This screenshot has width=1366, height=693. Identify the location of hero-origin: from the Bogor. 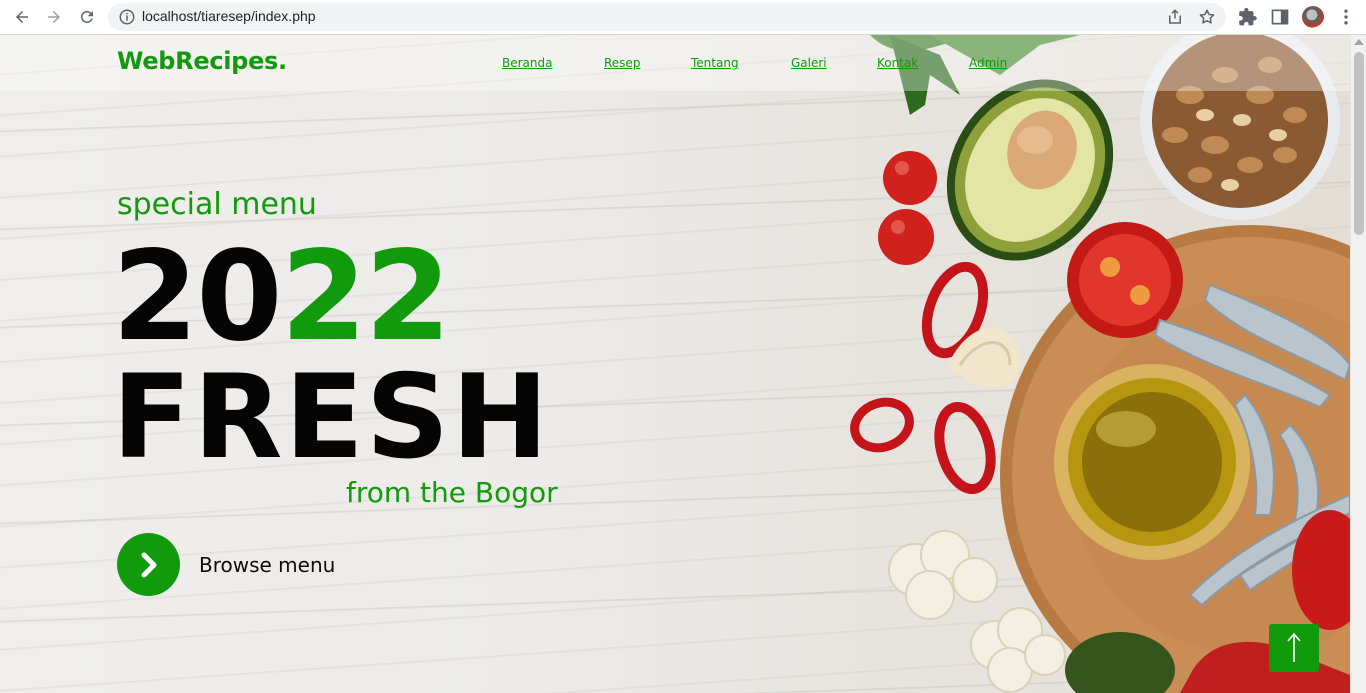
(452, 492).